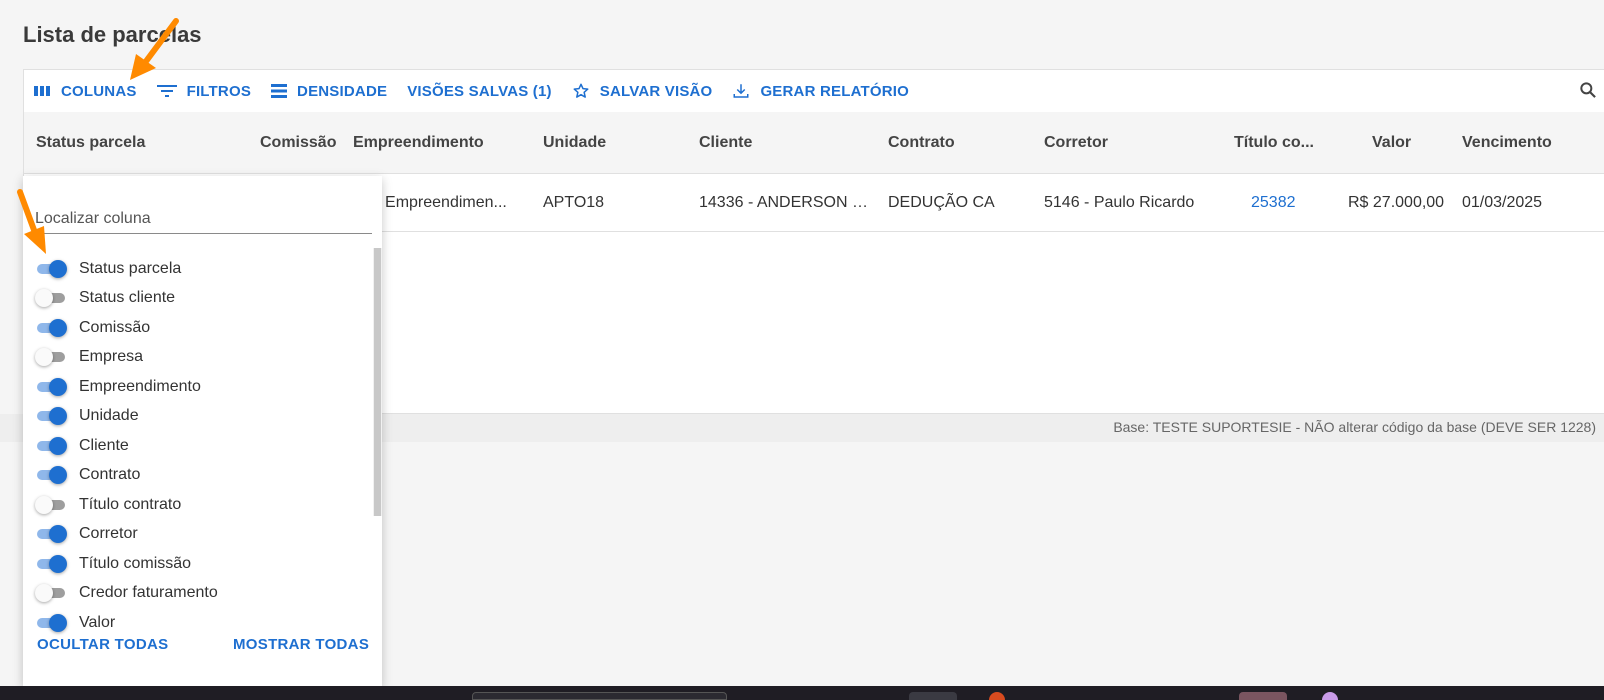 This screenshot has height=700, width=1604. I want to click on cell-corretor: 5146 - Paulo Ricardo, so click(1119, 202).